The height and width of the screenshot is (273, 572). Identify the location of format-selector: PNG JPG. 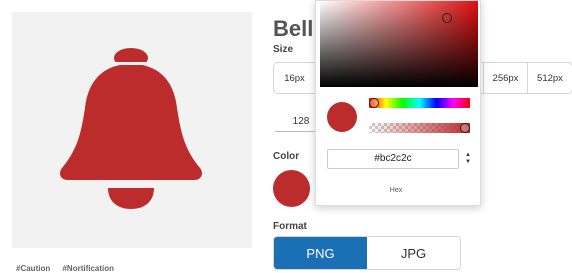
(367, 253).